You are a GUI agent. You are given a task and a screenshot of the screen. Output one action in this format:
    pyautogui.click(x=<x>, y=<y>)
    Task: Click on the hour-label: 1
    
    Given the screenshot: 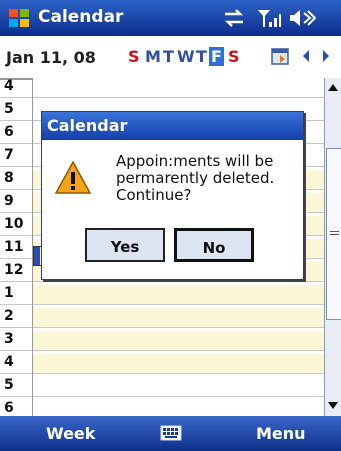 What is the action you would take?
    pyautogui.click(x=9, y=293)
    